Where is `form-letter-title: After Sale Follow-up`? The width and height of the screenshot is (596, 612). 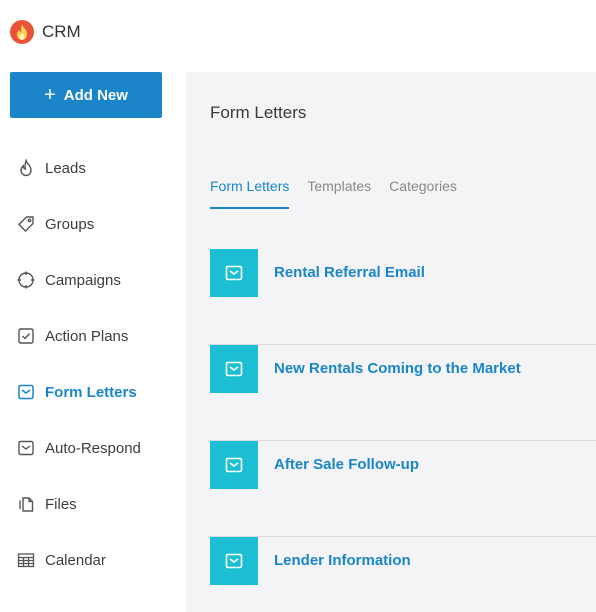
form-letter-title: After Sale Follow-up is located at coordinates (346, 464).